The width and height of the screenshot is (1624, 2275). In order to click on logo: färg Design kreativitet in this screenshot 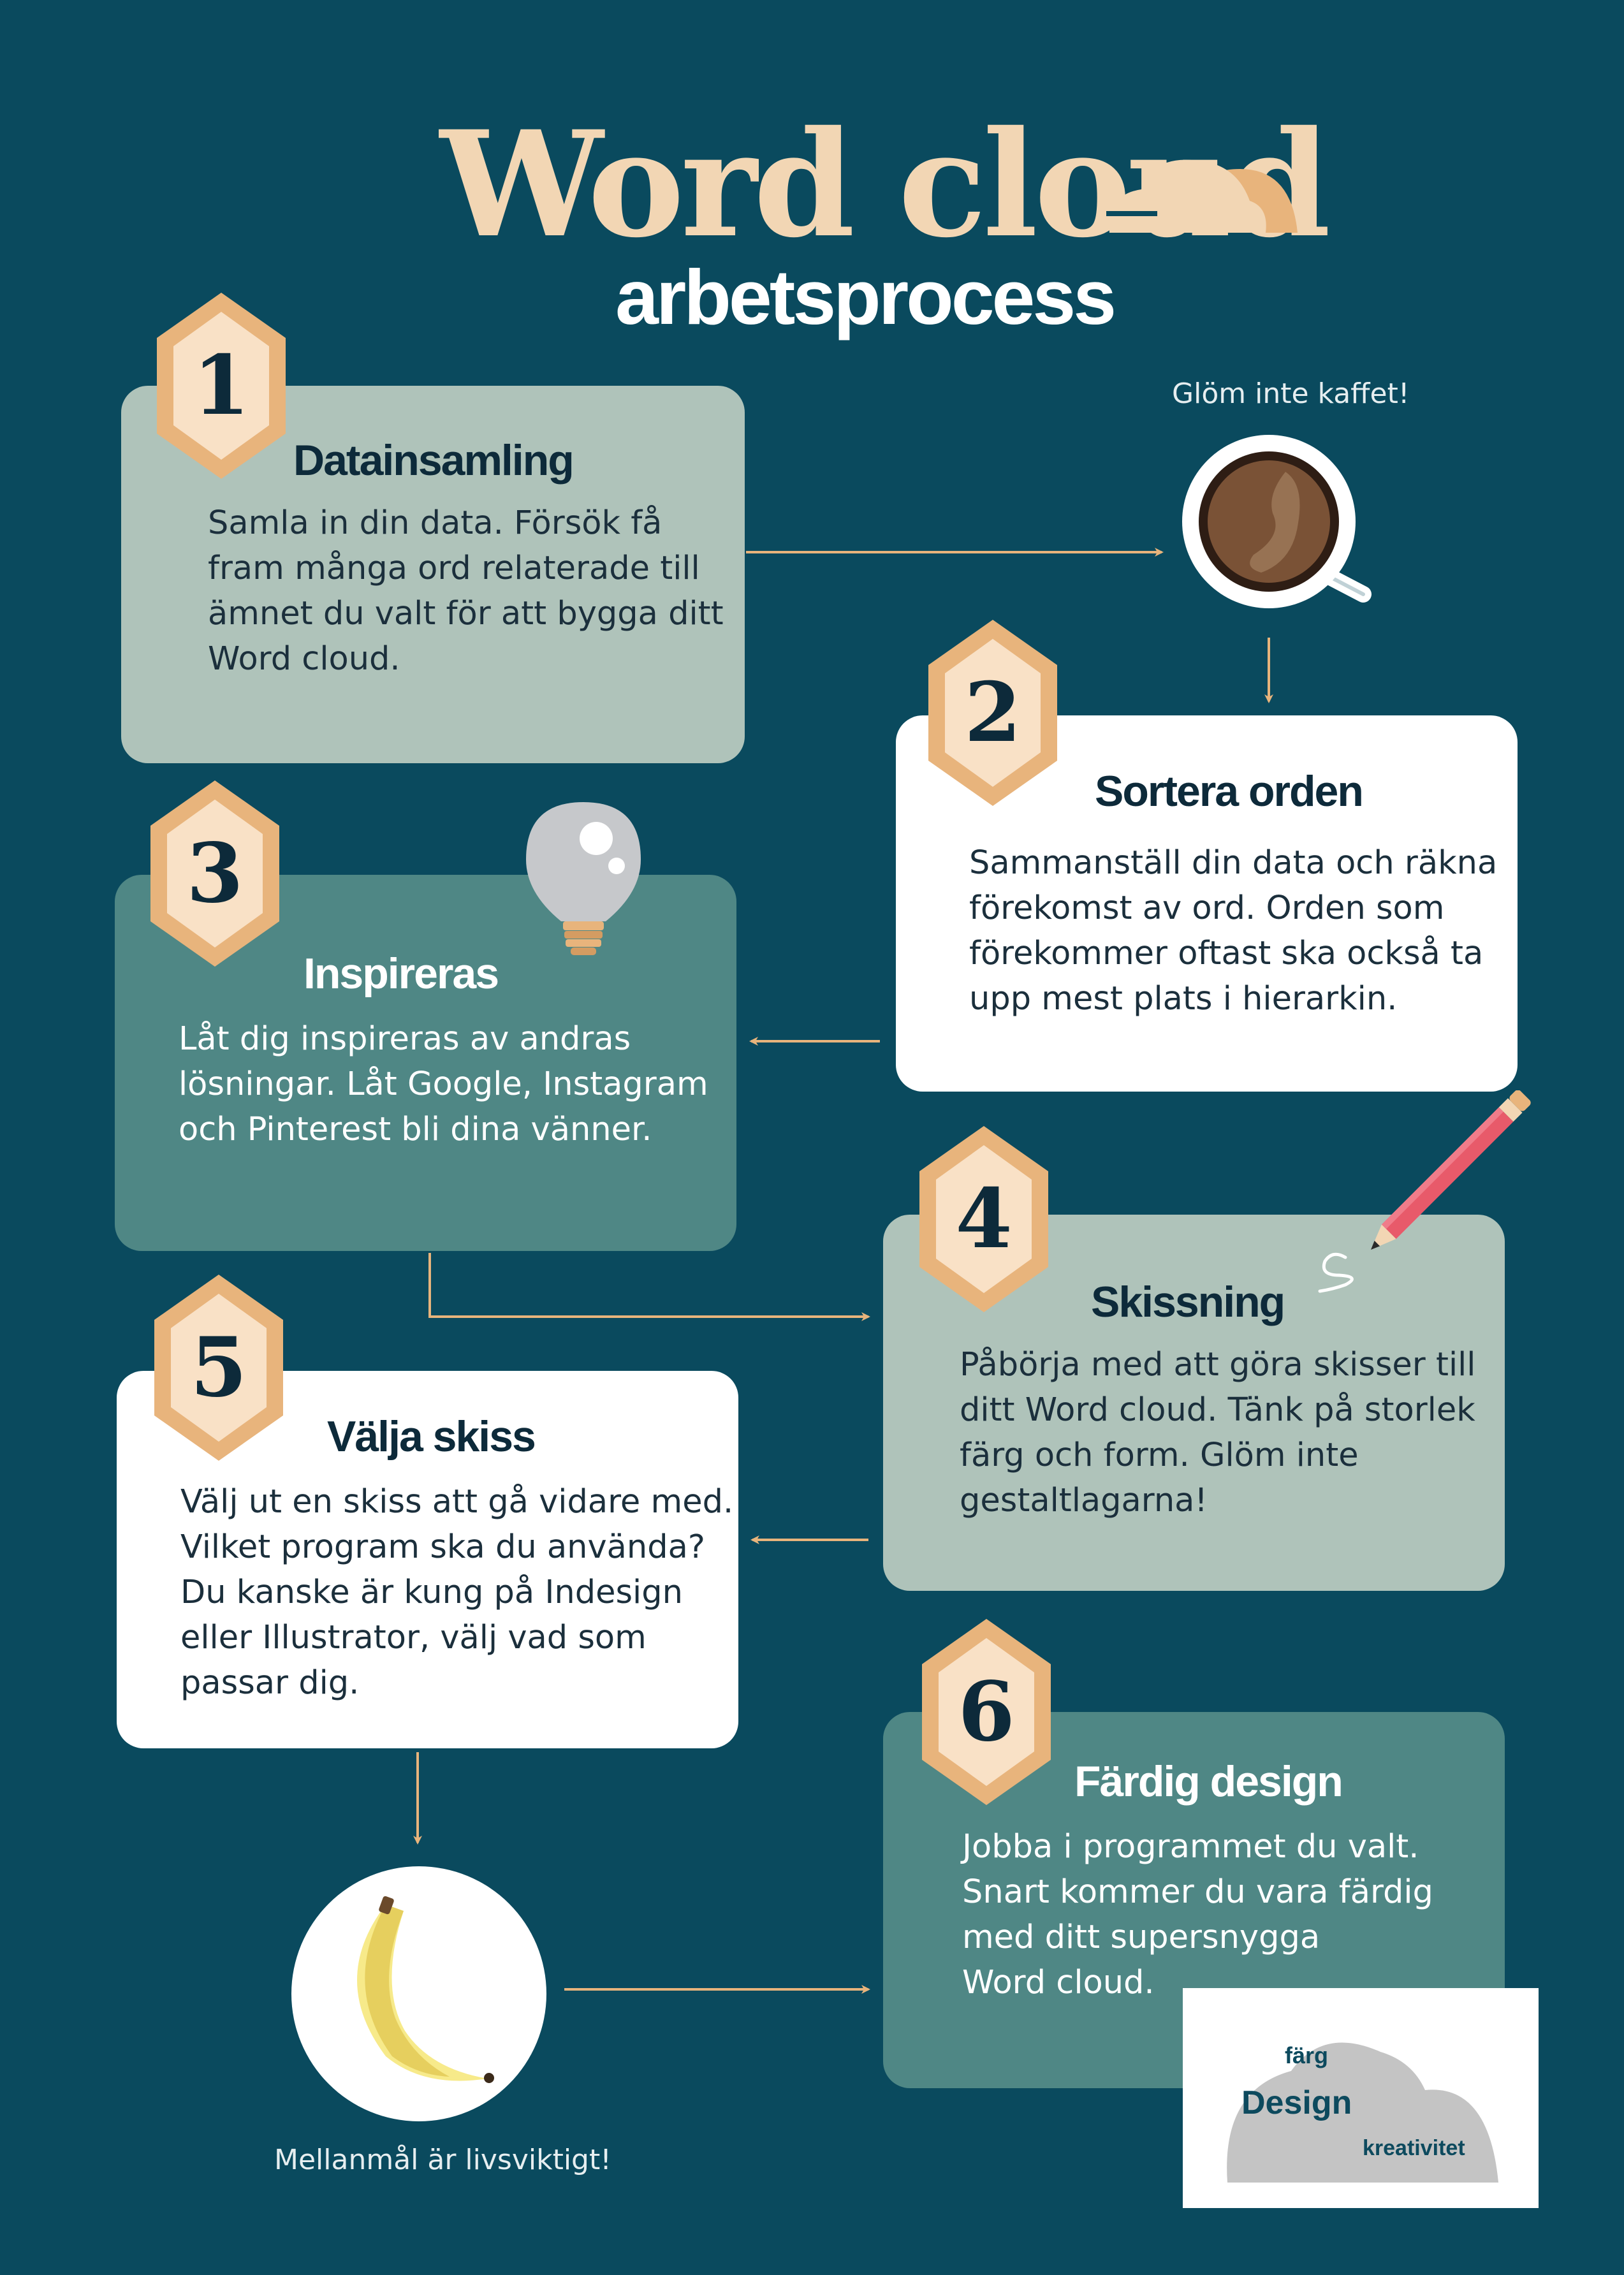, I will do `click(1361, 2098)`.